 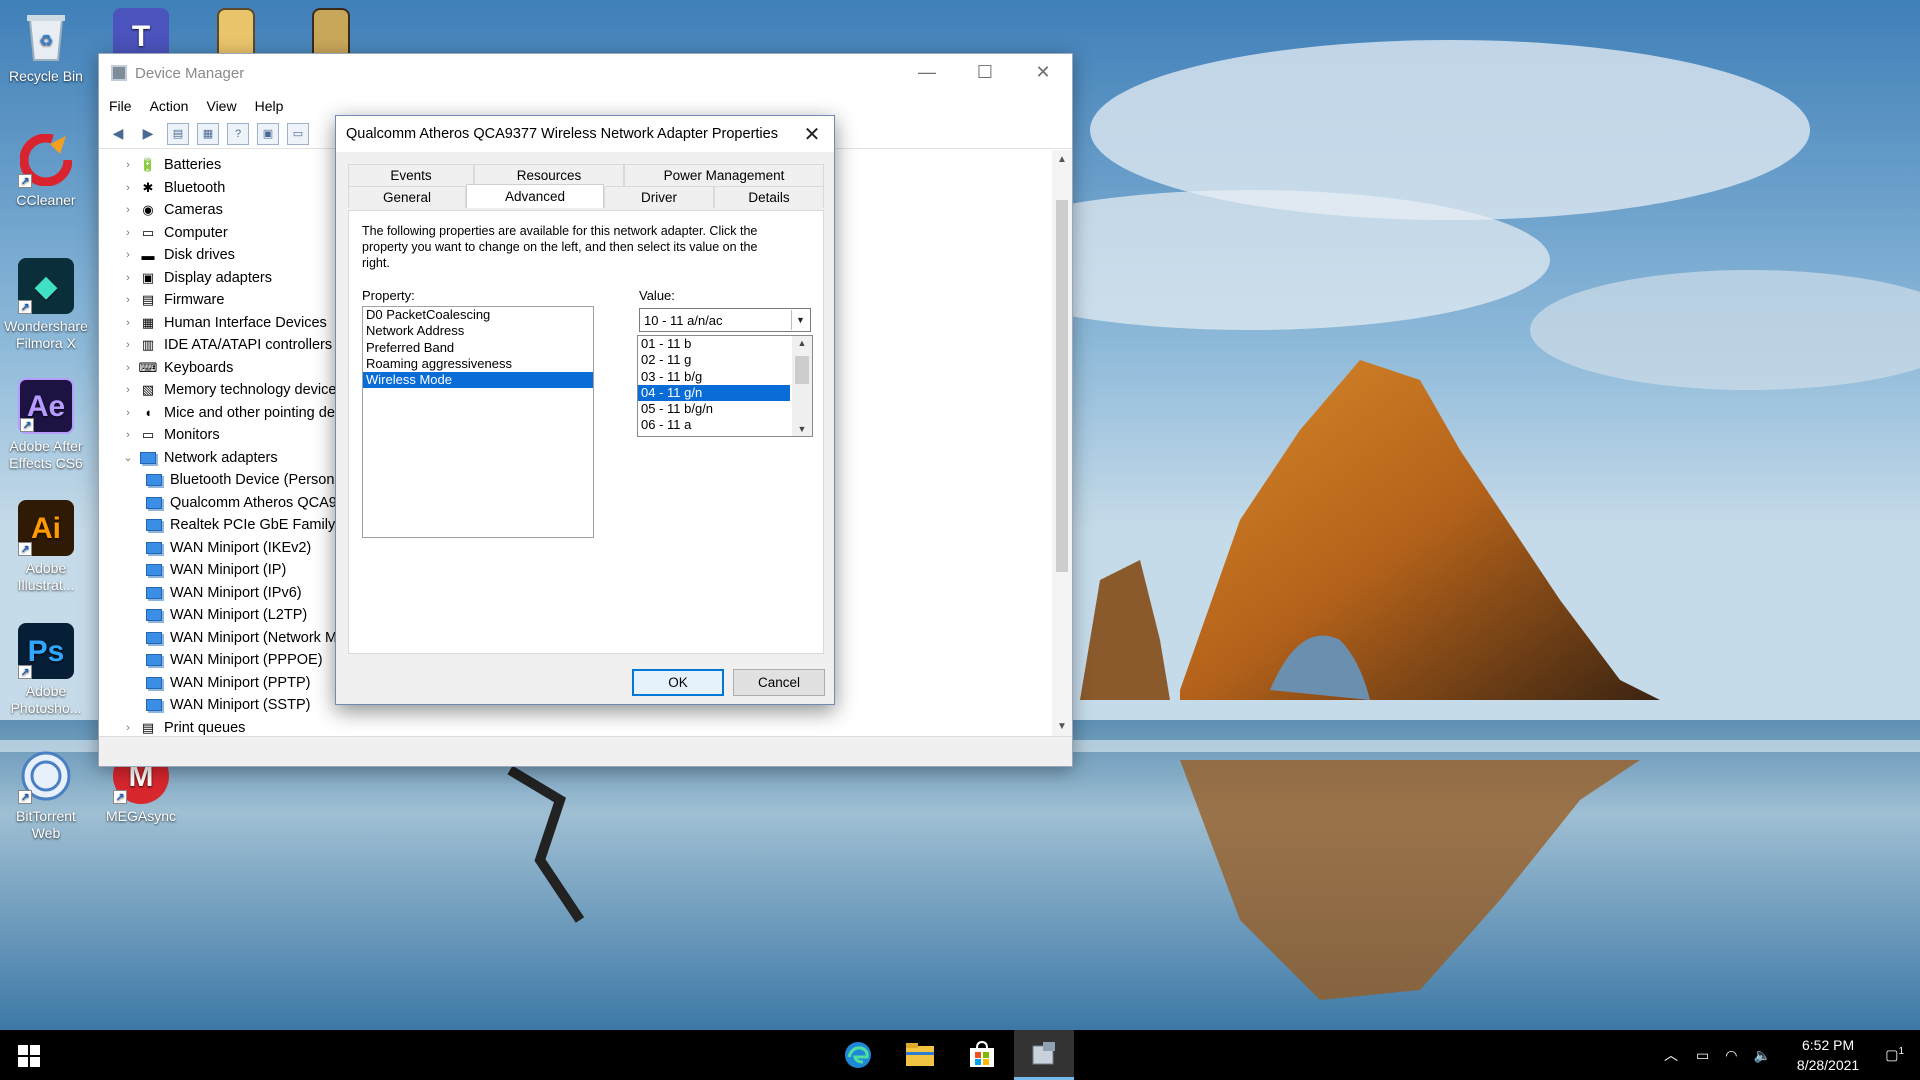 I want to click on value-label: Value:, so click(x=657, y=295).